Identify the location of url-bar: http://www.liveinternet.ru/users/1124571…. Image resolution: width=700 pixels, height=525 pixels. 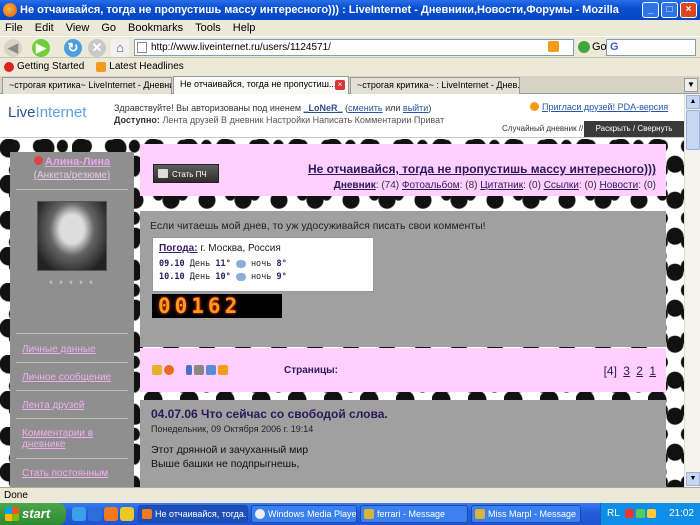
(354, 47).